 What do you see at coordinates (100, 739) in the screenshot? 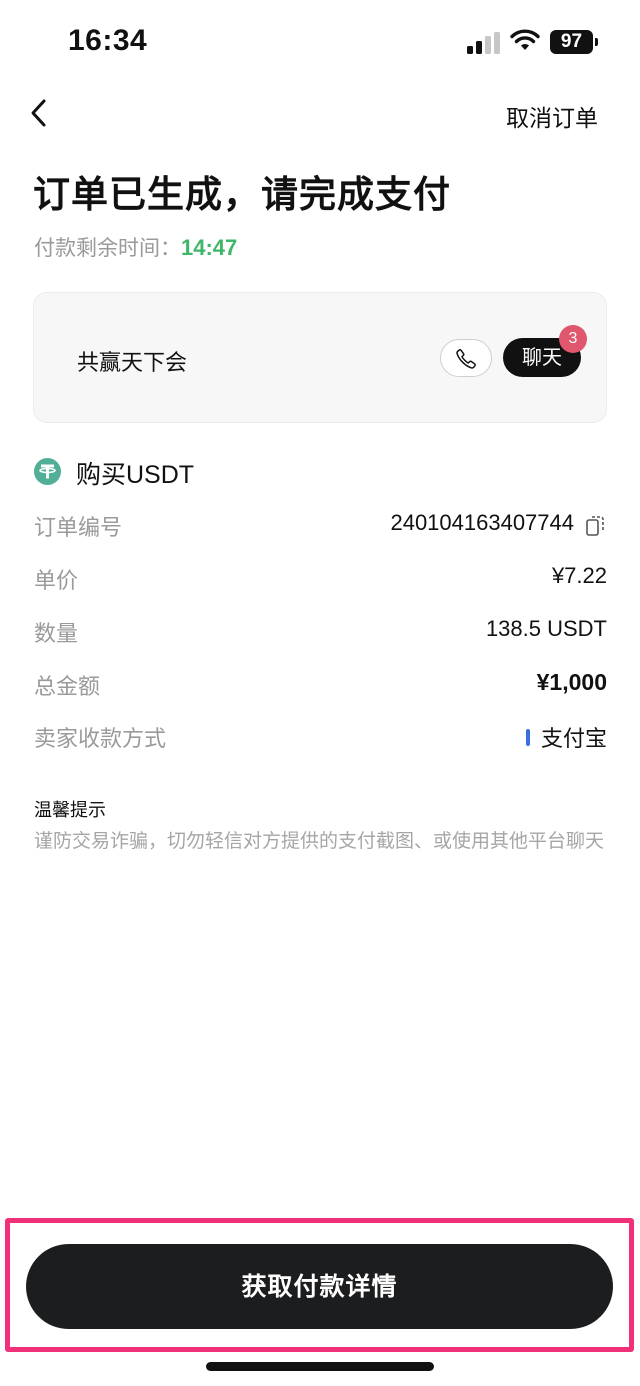
I see `detail-label: 卖家收款方式` at bounding box center [100, 739].